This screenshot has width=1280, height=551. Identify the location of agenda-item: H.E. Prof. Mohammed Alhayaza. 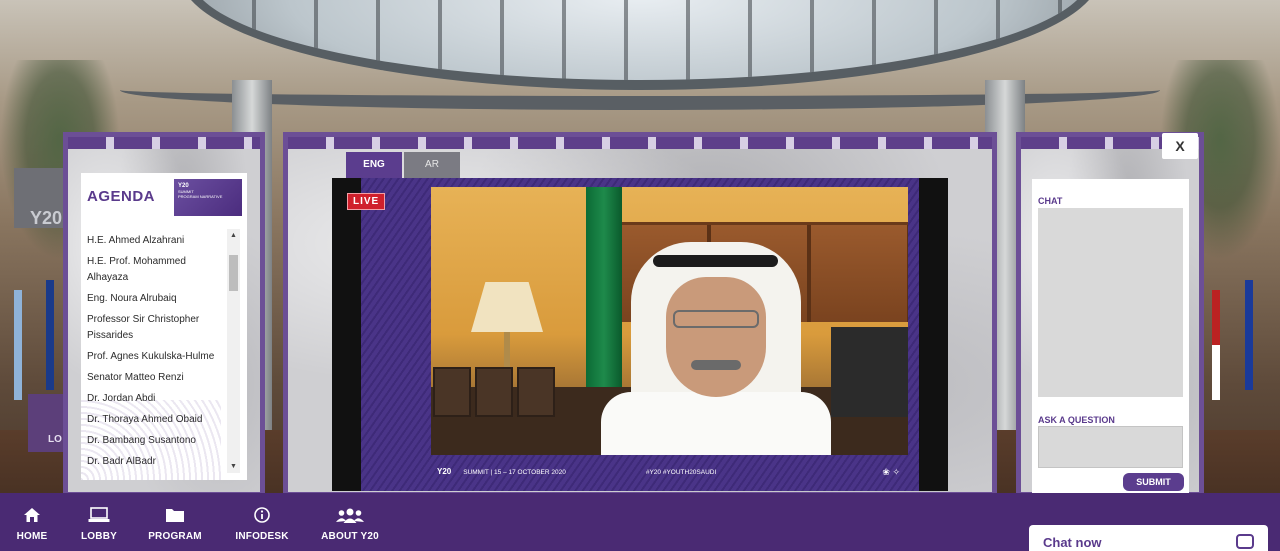
(153, 270).